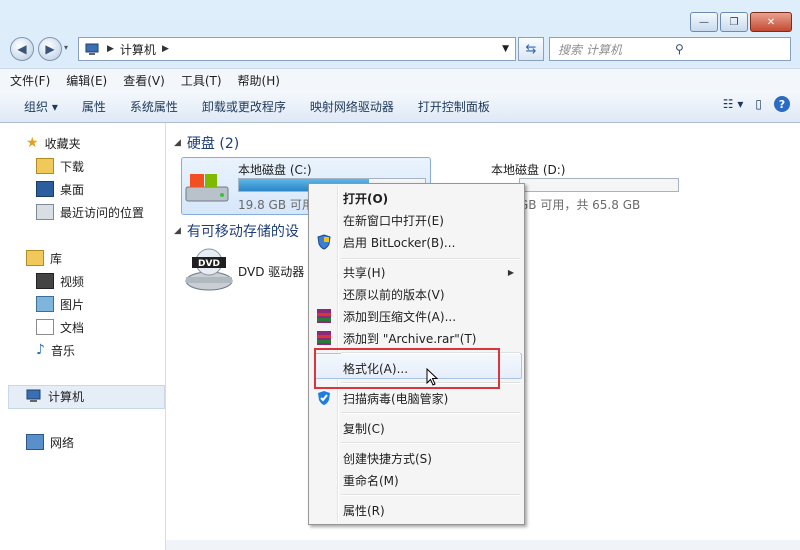 Image resolution: width=800 pixels, height=550 pixels. I want to click on dvd-drive: DVD, so click(209, 271).